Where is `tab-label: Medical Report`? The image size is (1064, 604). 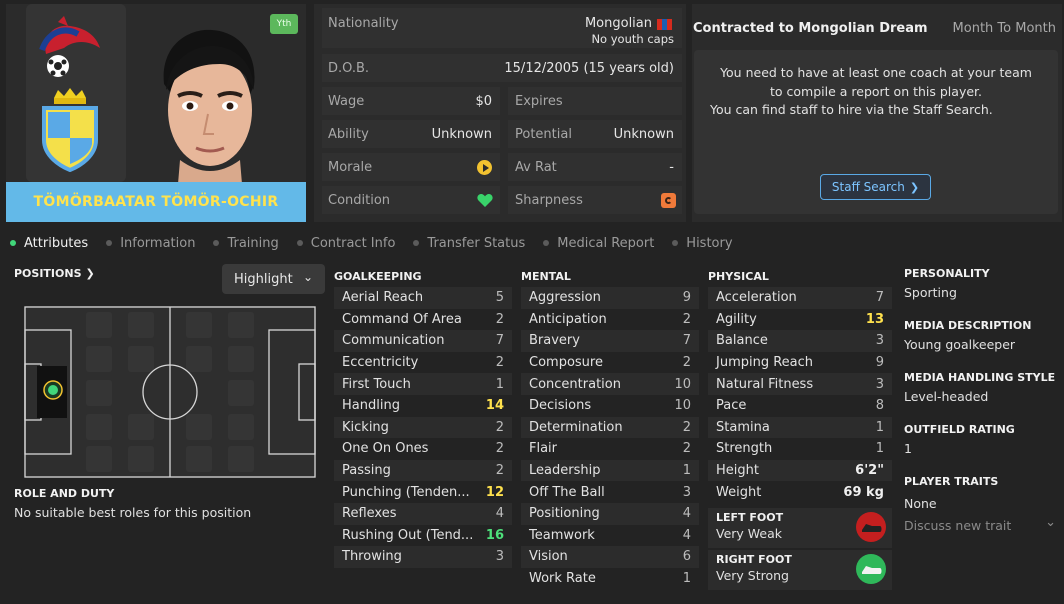
tab-label: Medical Report is located at coordinates (606, 243).